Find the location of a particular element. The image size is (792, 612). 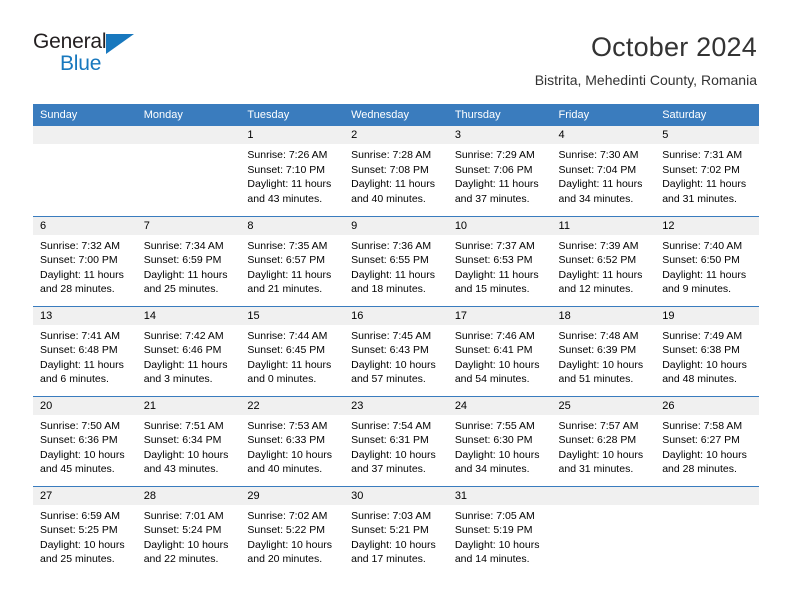

day-number: 10 is located at coordinates (499, 225).